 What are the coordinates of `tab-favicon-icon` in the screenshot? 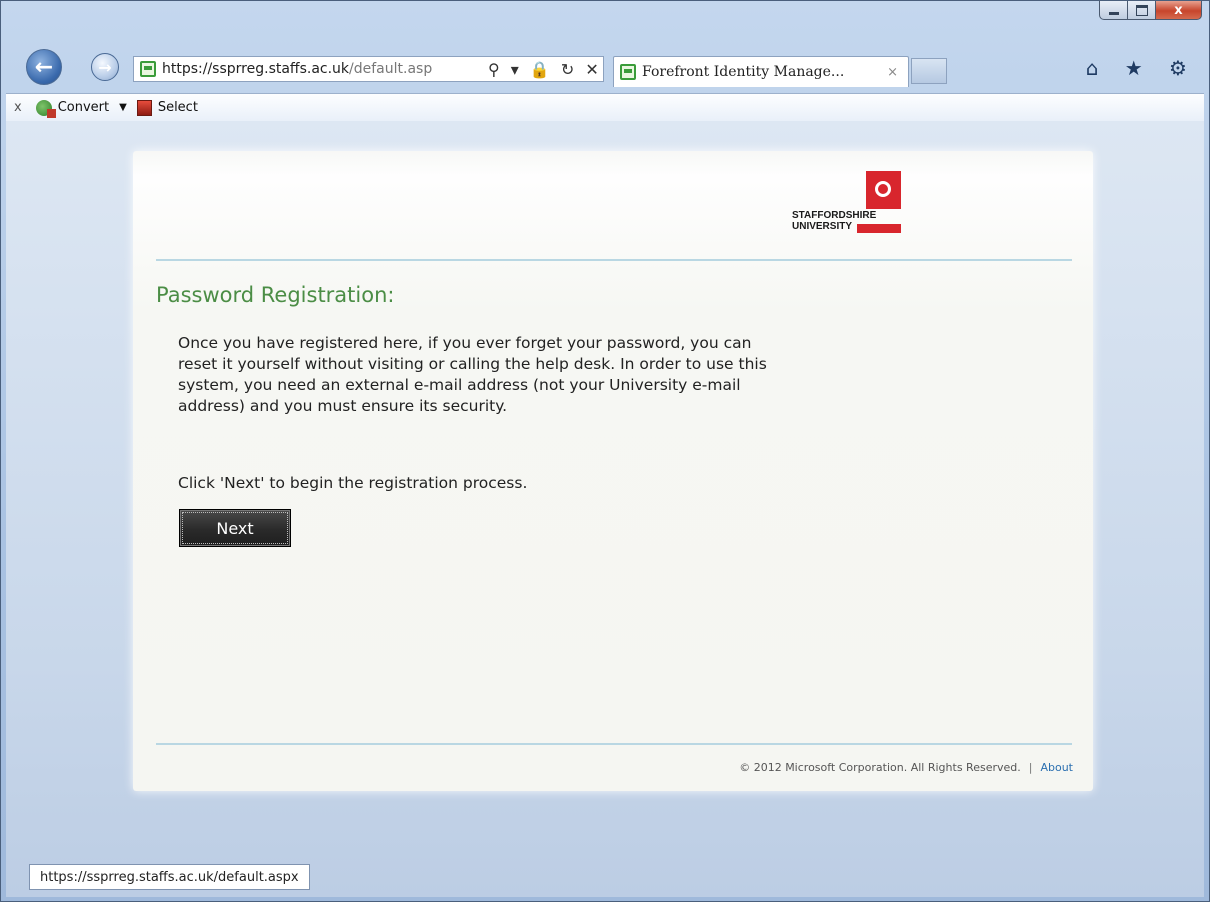 It's located at (628, 72).